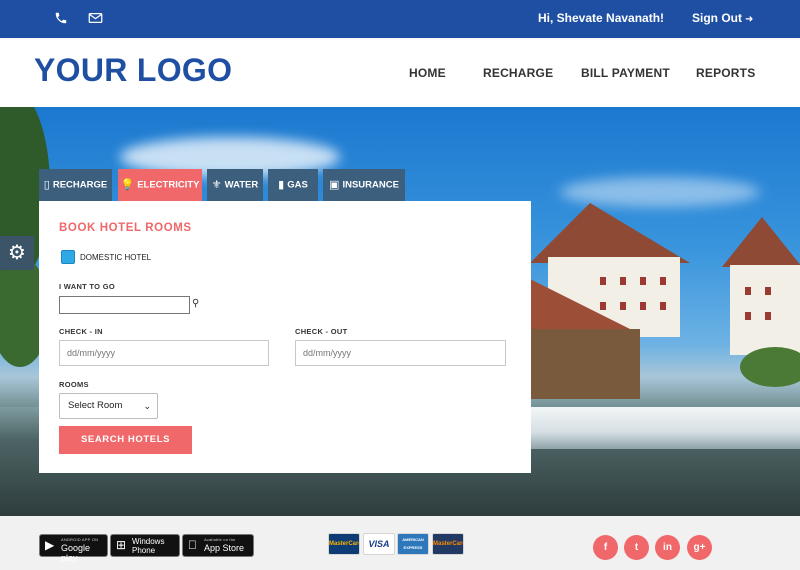 The height and width of the screenshot is (570, 800). Describe the element at coordinates (749, 19) in the screenshot. I see `sign-out-icon: ➜` at that location.